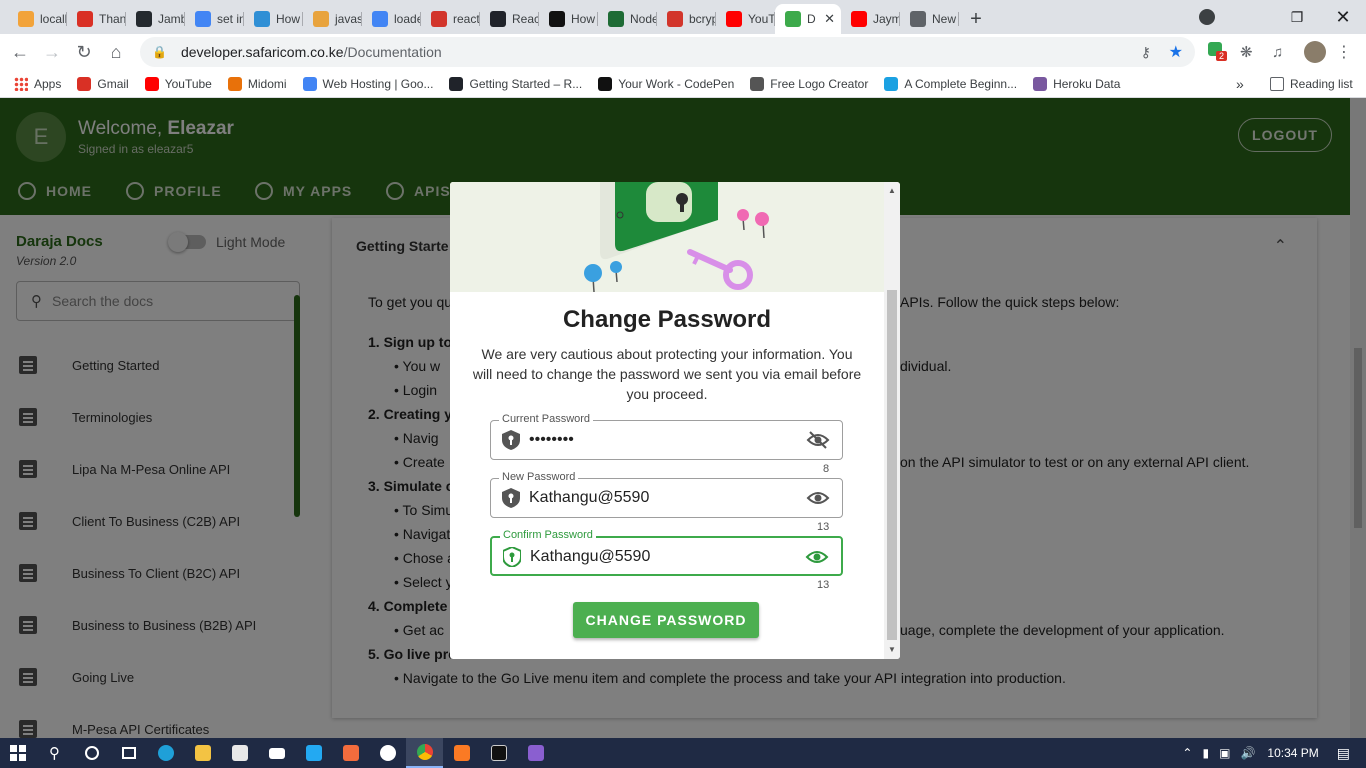 The image size is (1366, 768). Describe the element at coordinates (1146, 52) in the screenshot. I see `key-icon: ⚷` at that location.